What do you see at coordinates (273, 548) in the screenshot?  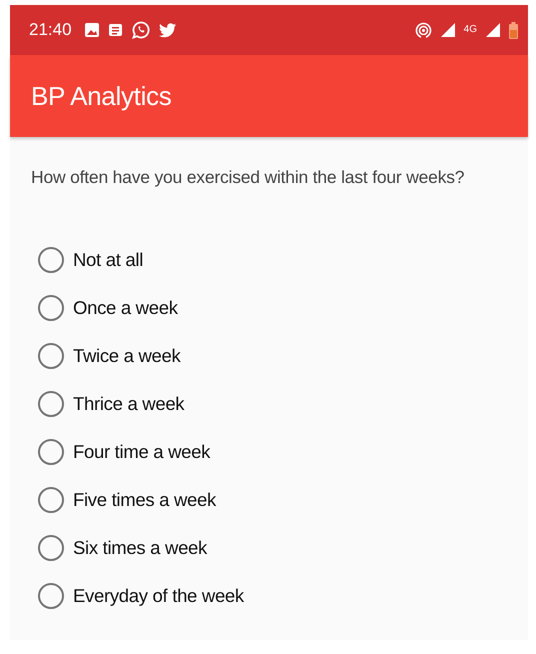 I see `radio-option: Six times a week` at bounding box center [273, 548].